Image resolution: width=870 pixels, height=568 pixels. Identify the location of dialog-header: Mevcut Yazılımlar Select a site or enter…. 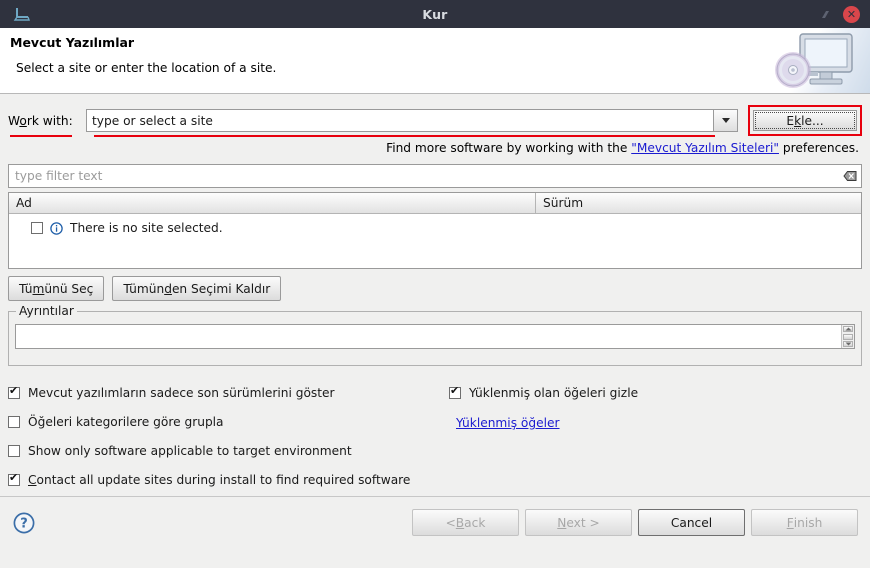
(435, 61).